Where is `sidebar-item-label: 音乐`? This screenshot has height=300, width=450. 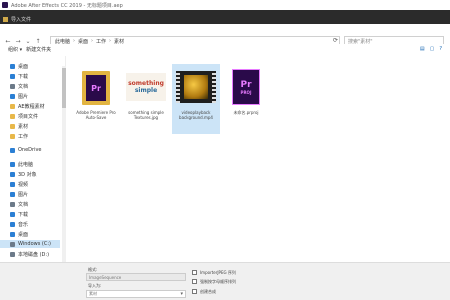
sidebar-item-label: 音乐 is located at coordinates (23, 224).